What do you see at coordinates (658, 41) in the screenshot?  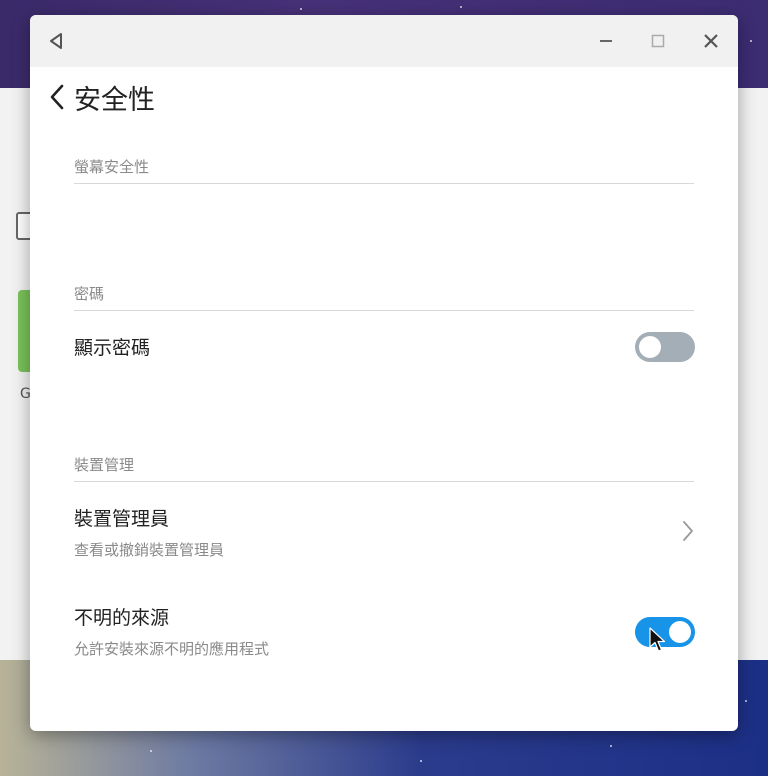 I see `maximize-icon` at bounding box center [658, 41].